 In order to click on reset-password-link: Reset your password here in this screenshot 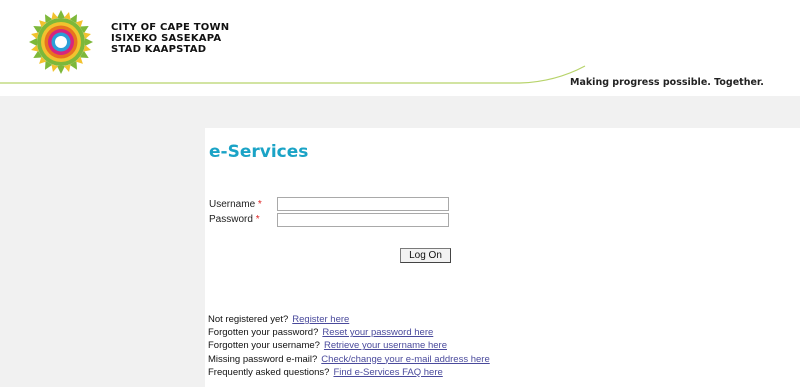, I will do `click(377, 332)`.